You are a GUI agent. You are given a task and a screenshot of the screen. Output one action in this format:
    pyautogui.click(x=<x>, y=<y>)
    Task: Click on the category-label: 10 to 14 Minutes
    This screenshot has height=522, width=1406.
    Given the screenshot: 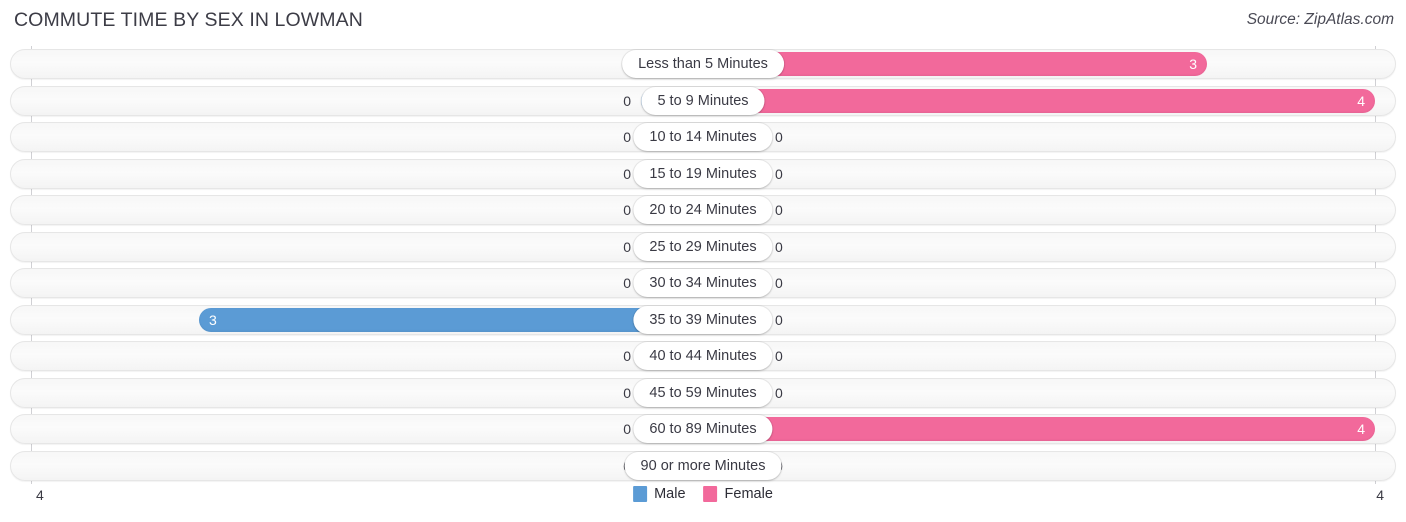 What is the action you would take?
    pyautogui.click(x=703, y=137)
    